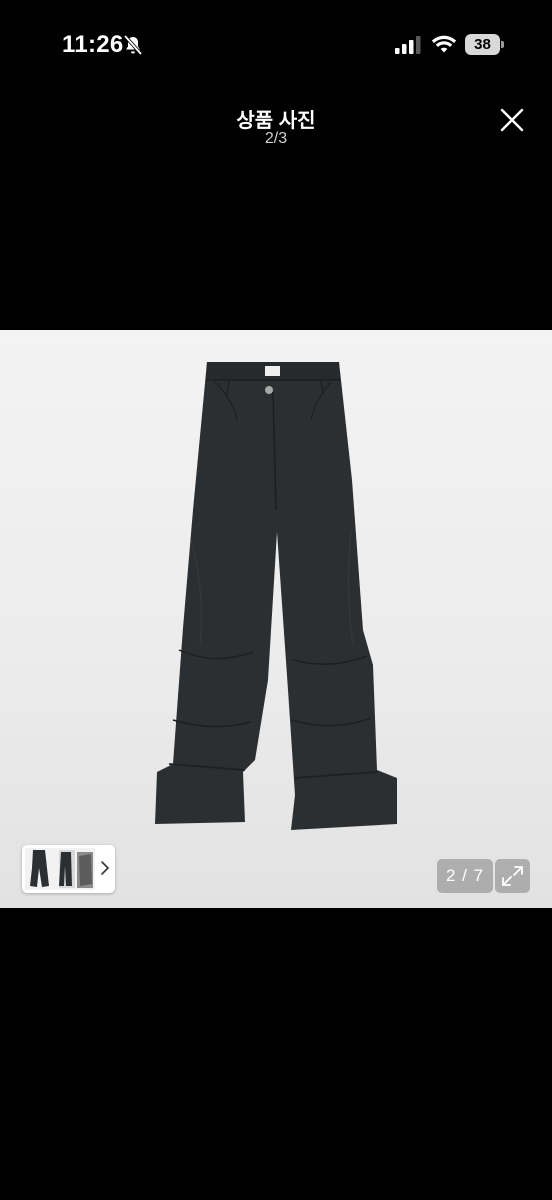 Image resolution: width=552 pixels, height=1200 pixels. I want to click on battery-icon: 38, so click(485, 44).